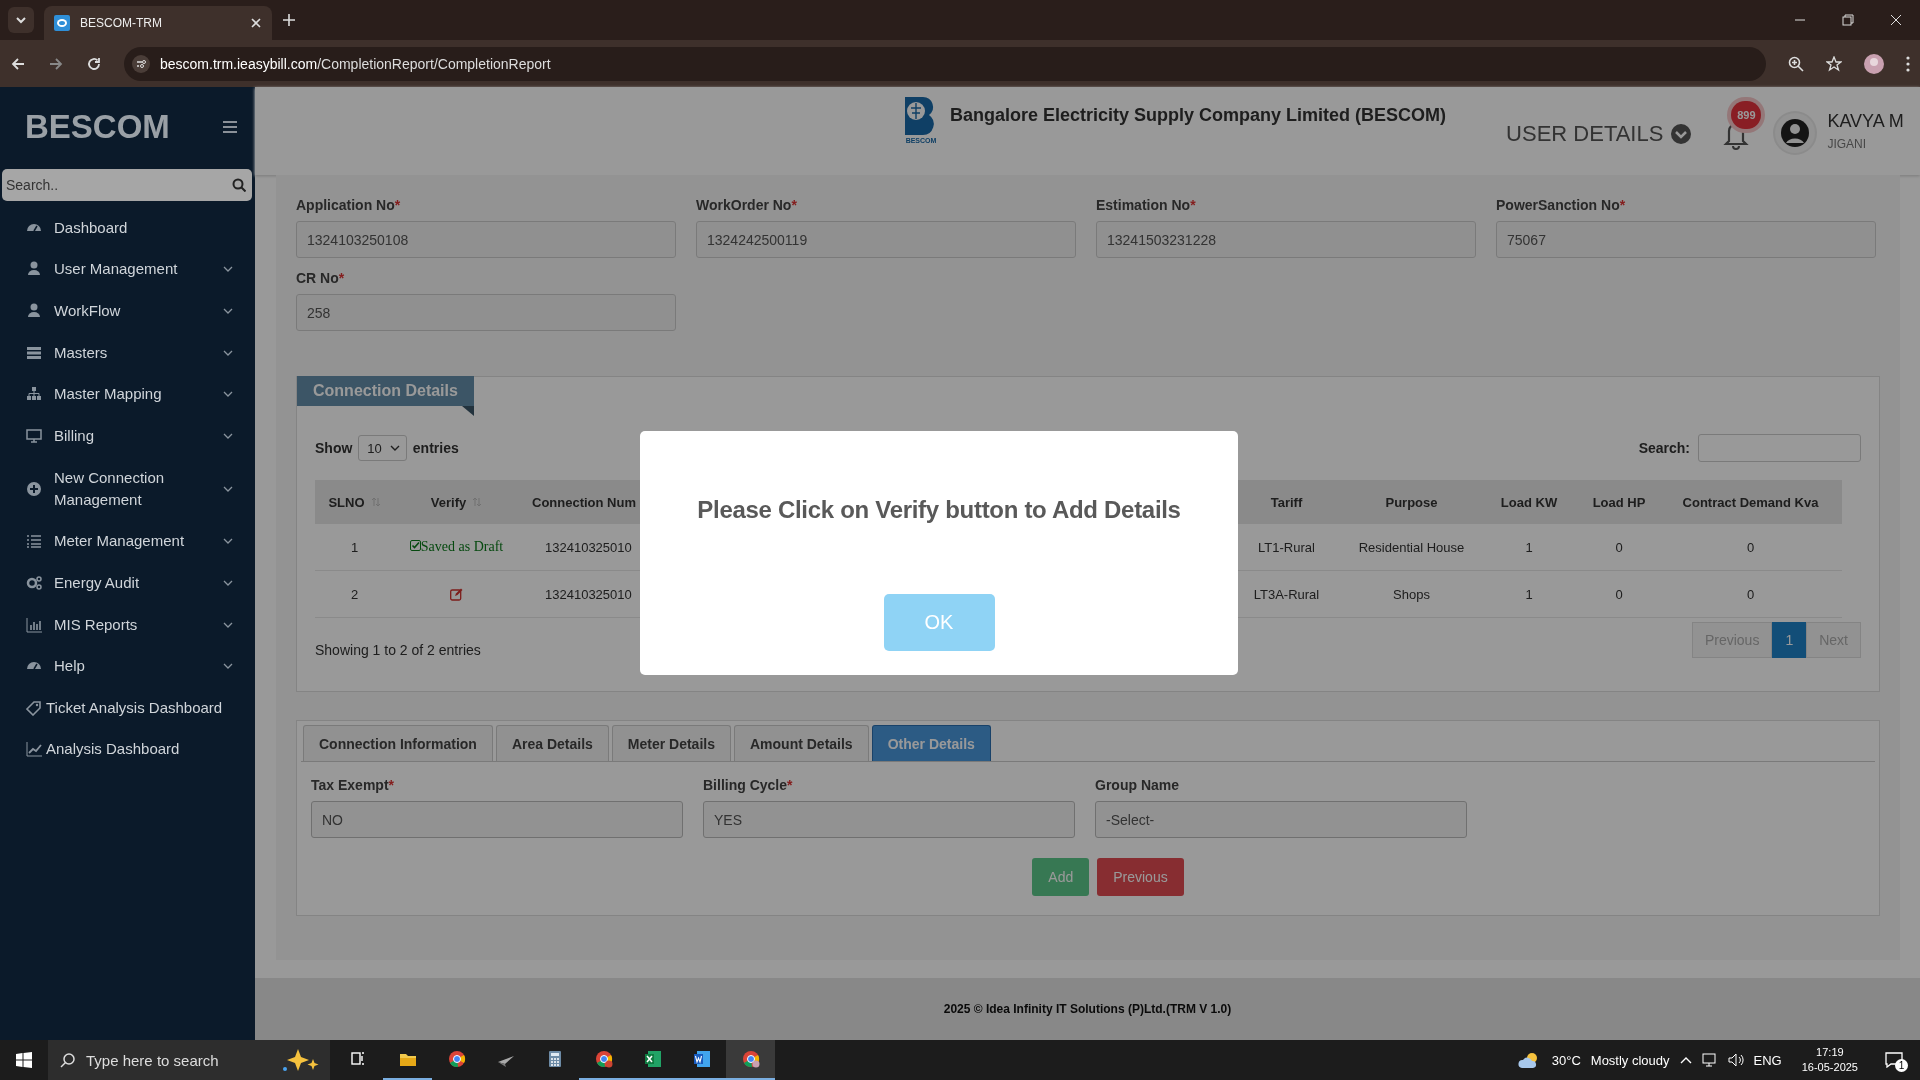 This screenshot has height=1080, width=1920. I want to click on bar-chart-icon, so click(34, 624).